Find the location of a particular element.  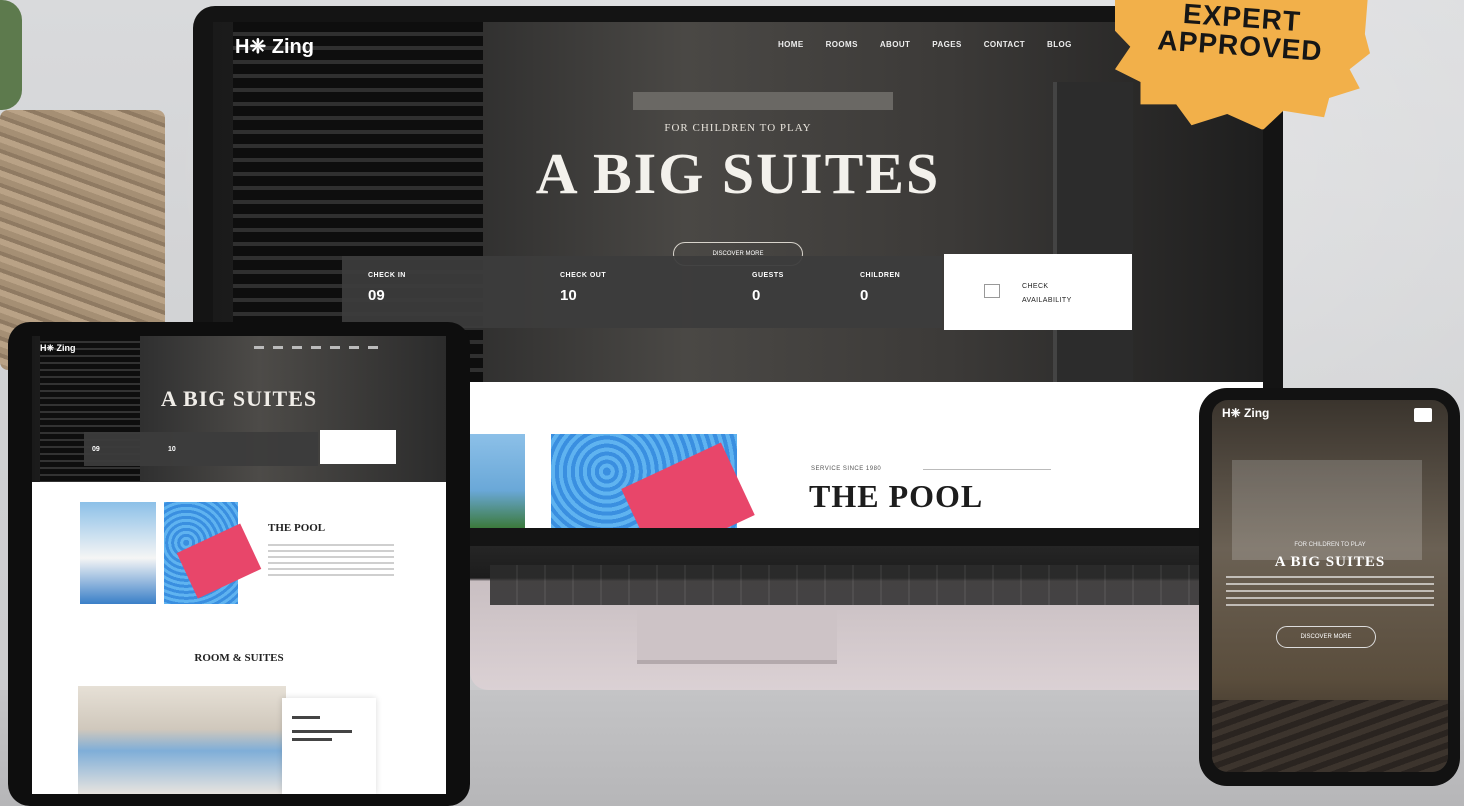

hamburger-menu-icon is located at coordinates (1423, 415).